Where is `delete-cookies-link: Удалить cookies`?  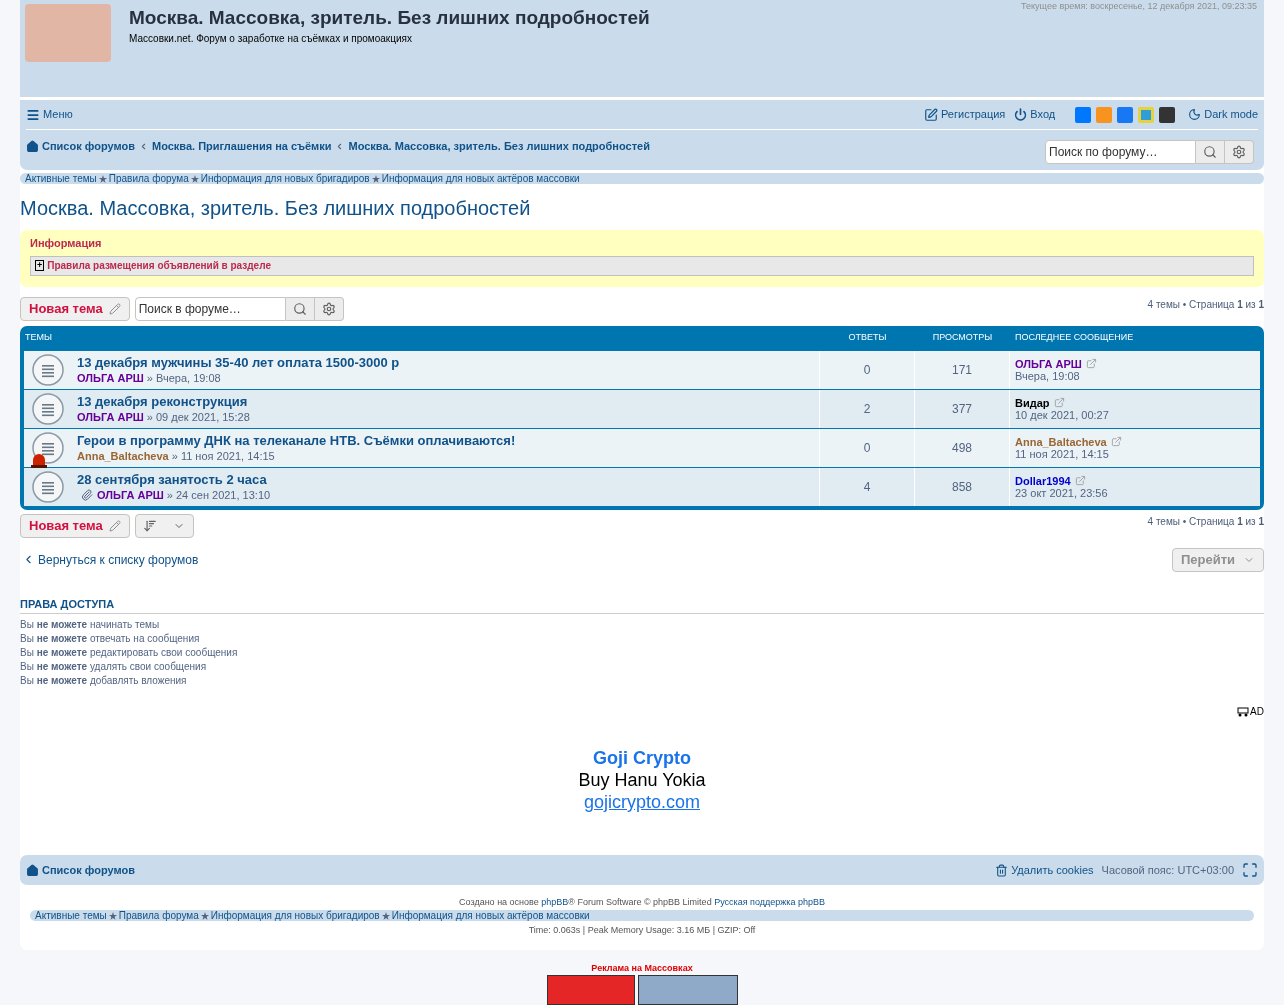
delete-cookies-link: Удалить cookies is located at coordinates (1044, 870).